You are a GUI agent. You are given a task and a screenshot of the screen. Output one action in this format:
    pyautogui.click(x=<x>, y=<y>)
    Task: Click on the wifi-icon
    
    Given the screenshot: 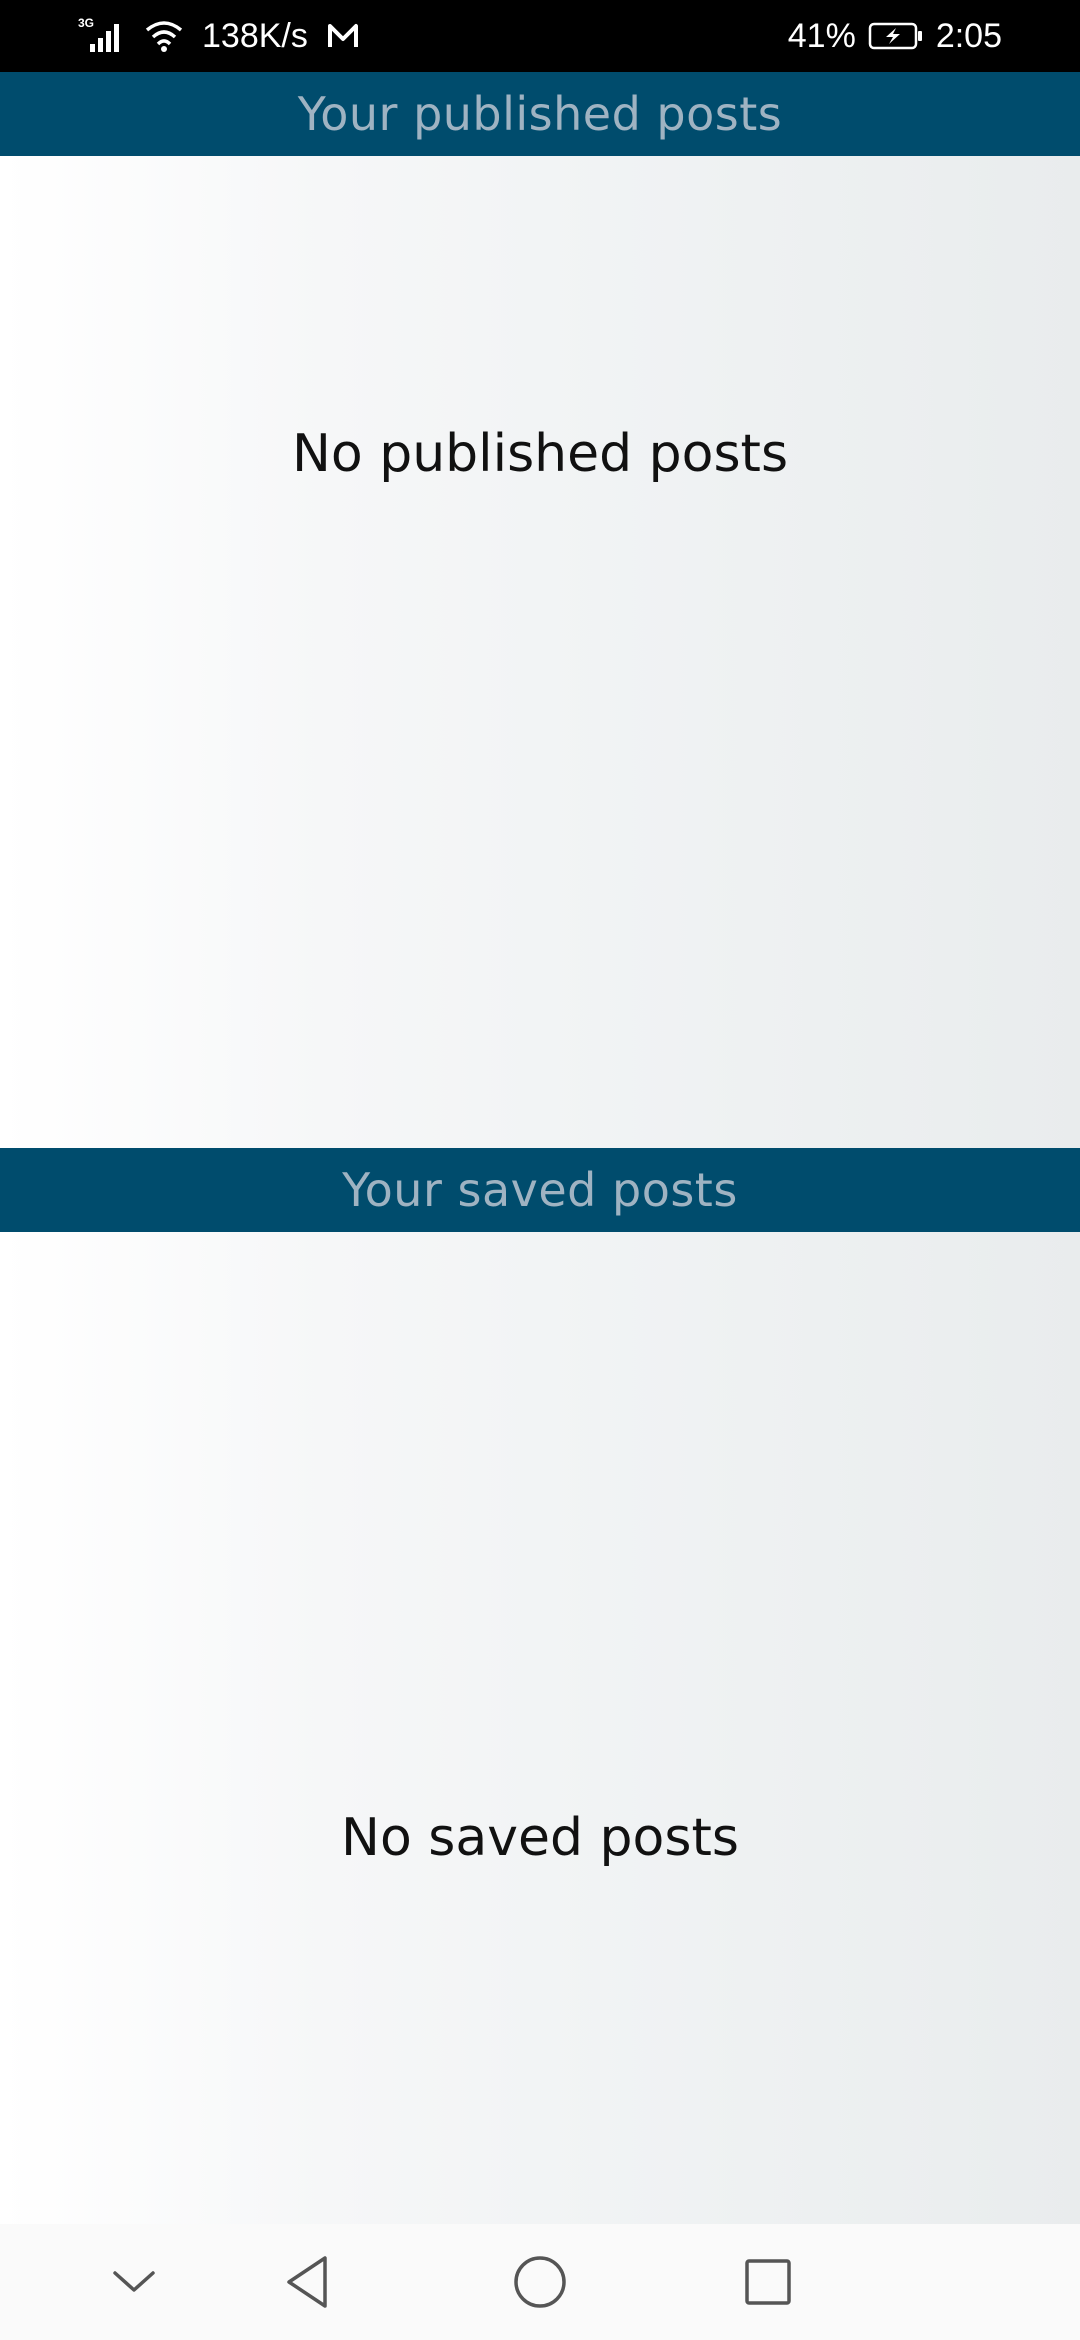 What is the action you would take?
    pyautogui.click(x=164, y=36)
    